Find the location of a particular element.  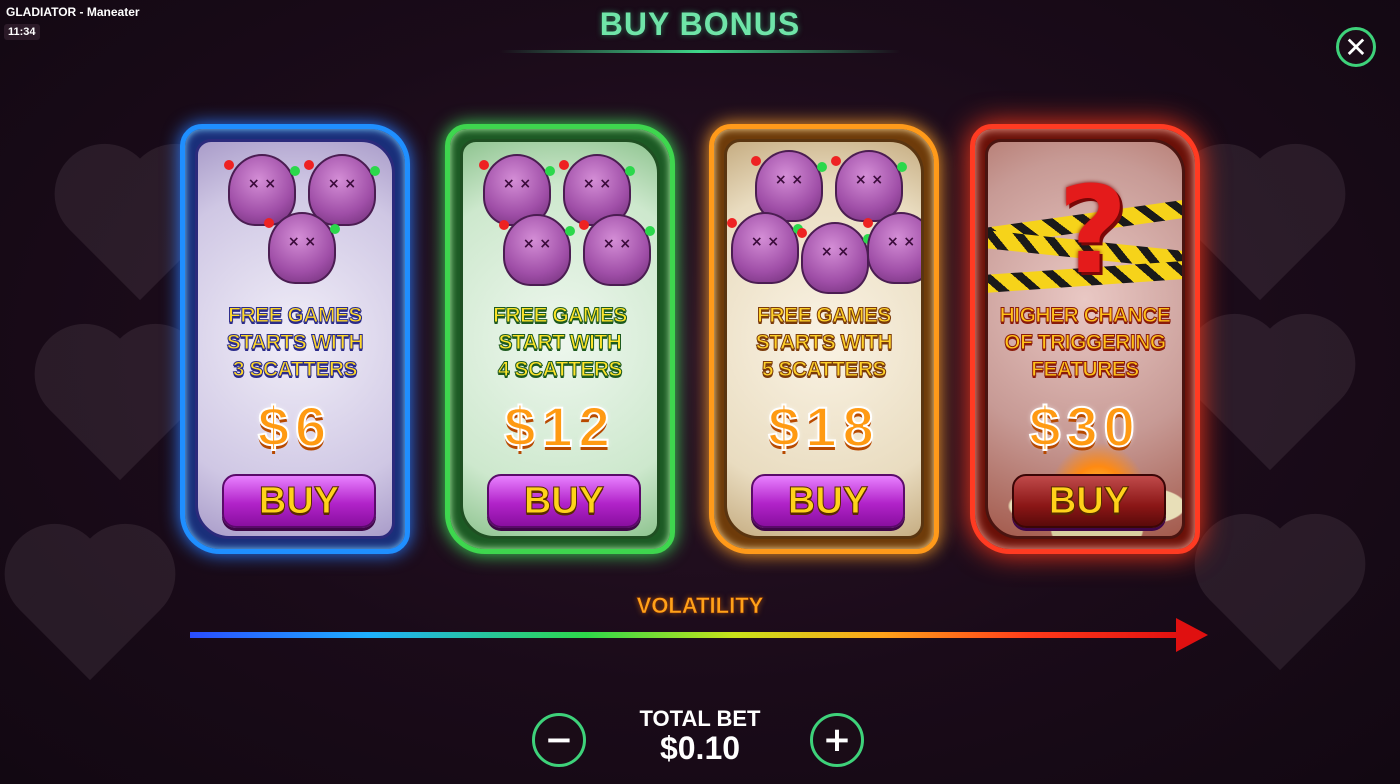

volatility-bar is located at coordinates (685, 635).